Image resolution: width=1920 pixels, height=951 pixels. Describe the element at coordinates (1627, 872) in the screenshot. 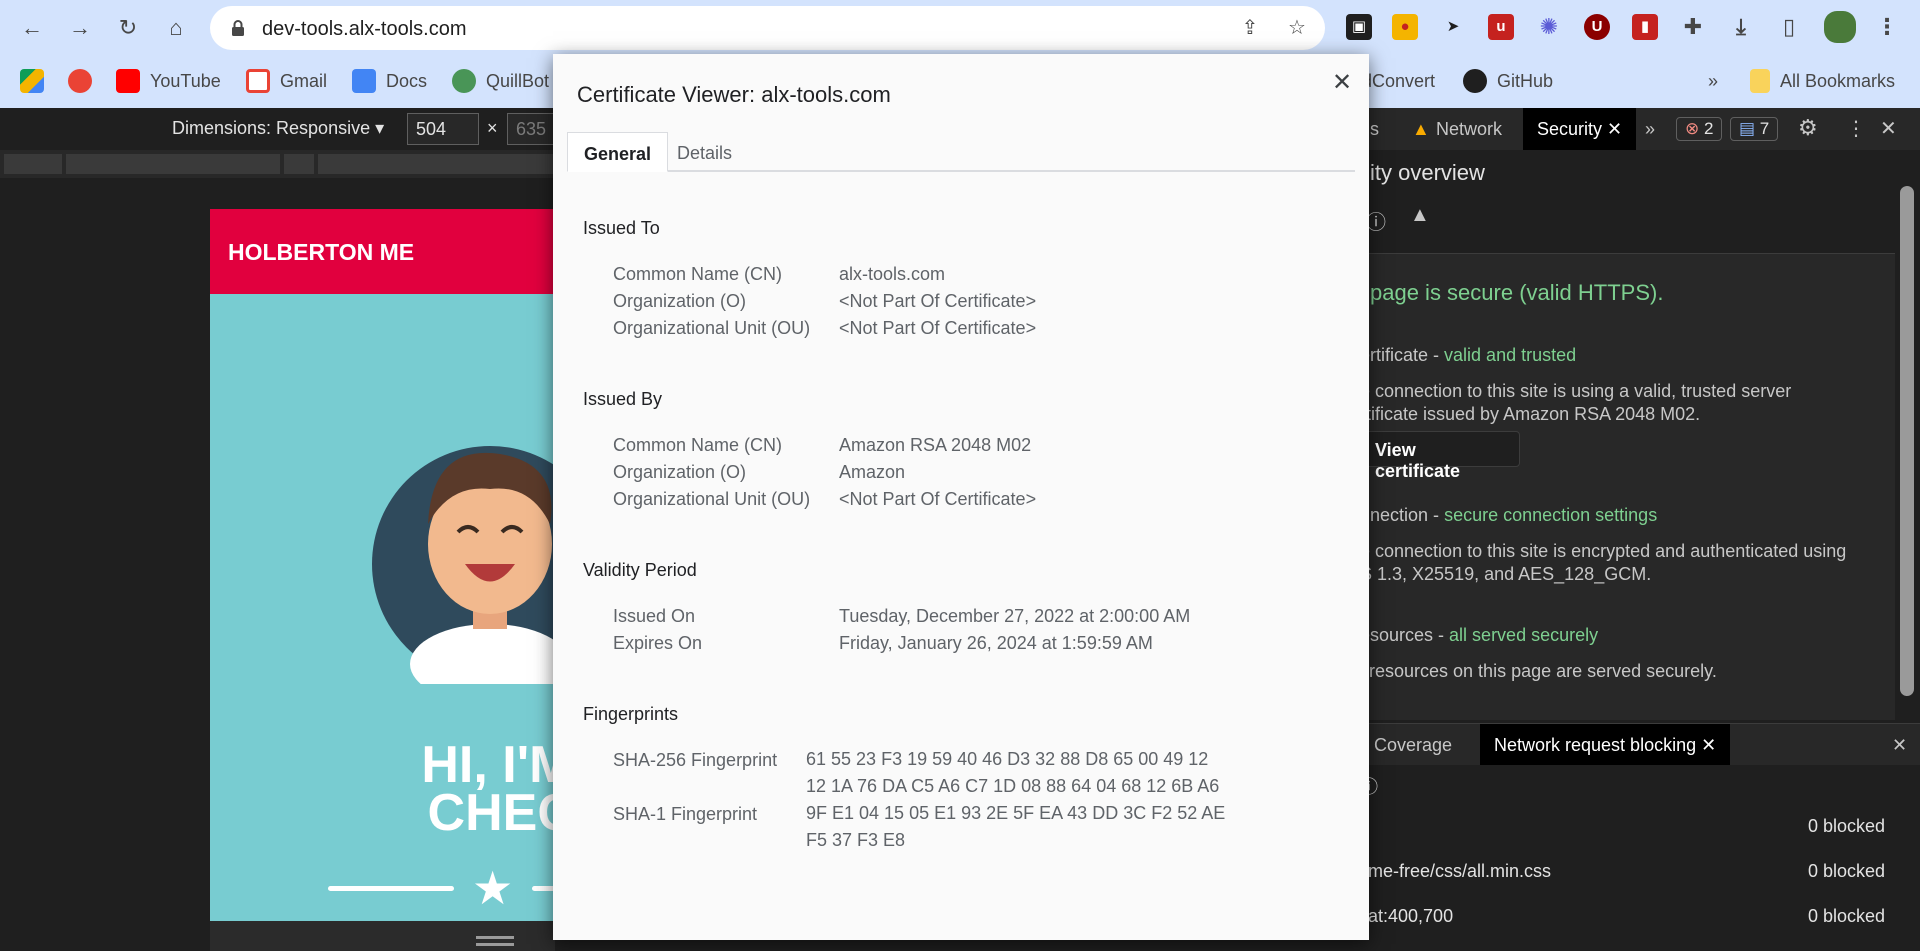

I see `list-item: me-free/css/all.min.css 0 blocked` at that location.